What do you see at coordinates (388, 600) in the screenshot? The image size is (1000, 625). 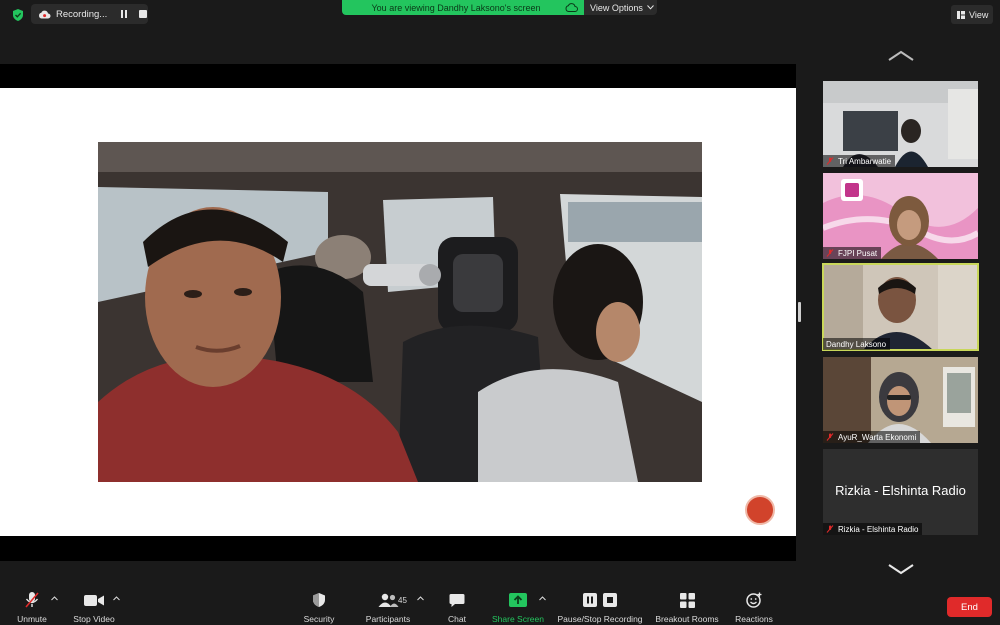 I see `participants-icon` at bounding box center [388, 600].